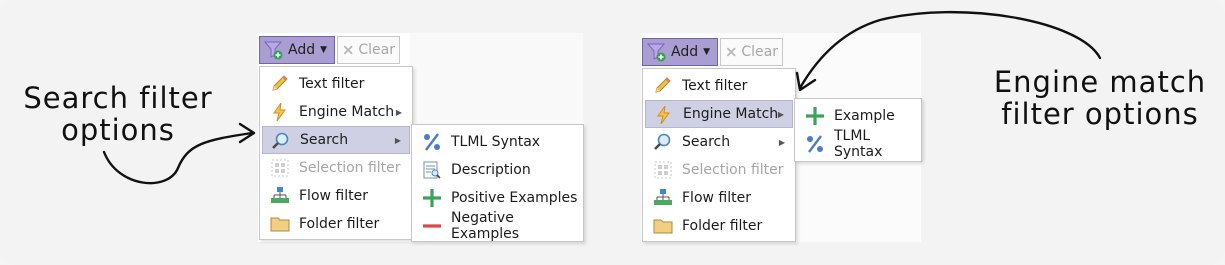  Describe the element at coordinates (806, 81) in the screenshot. I see `right-arrowhead` at that location.